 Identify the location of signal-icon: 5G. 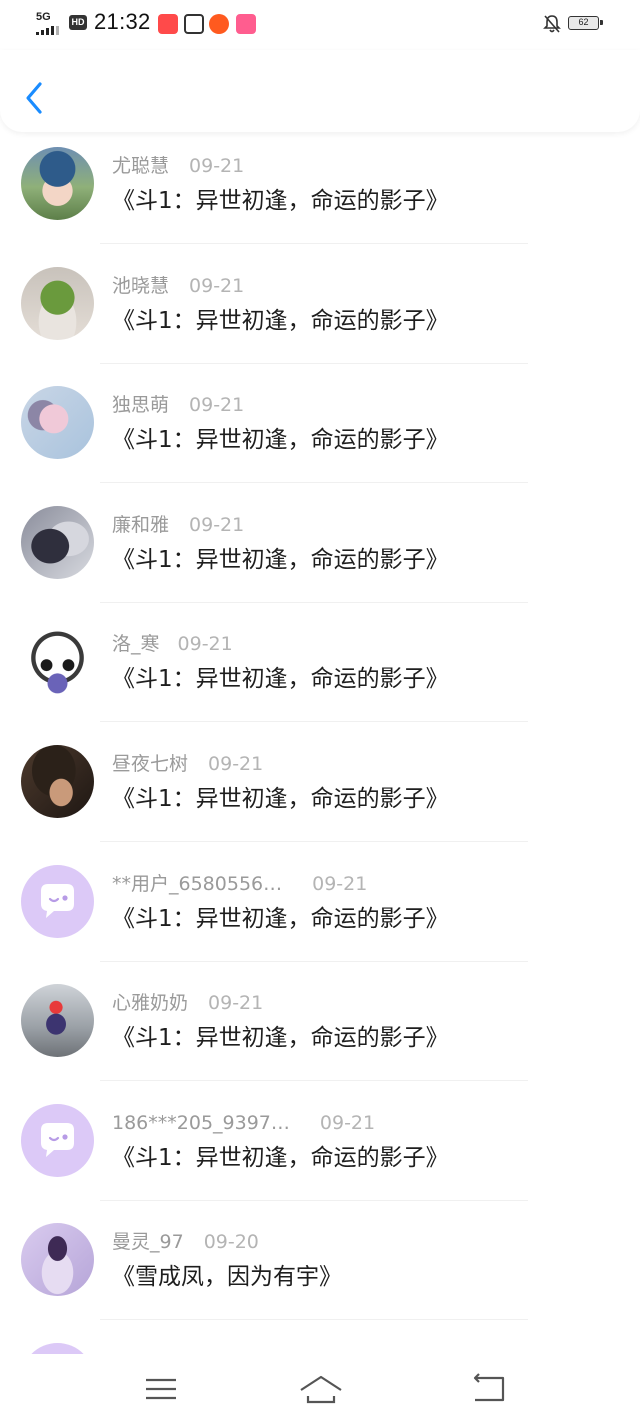
(52, 24).